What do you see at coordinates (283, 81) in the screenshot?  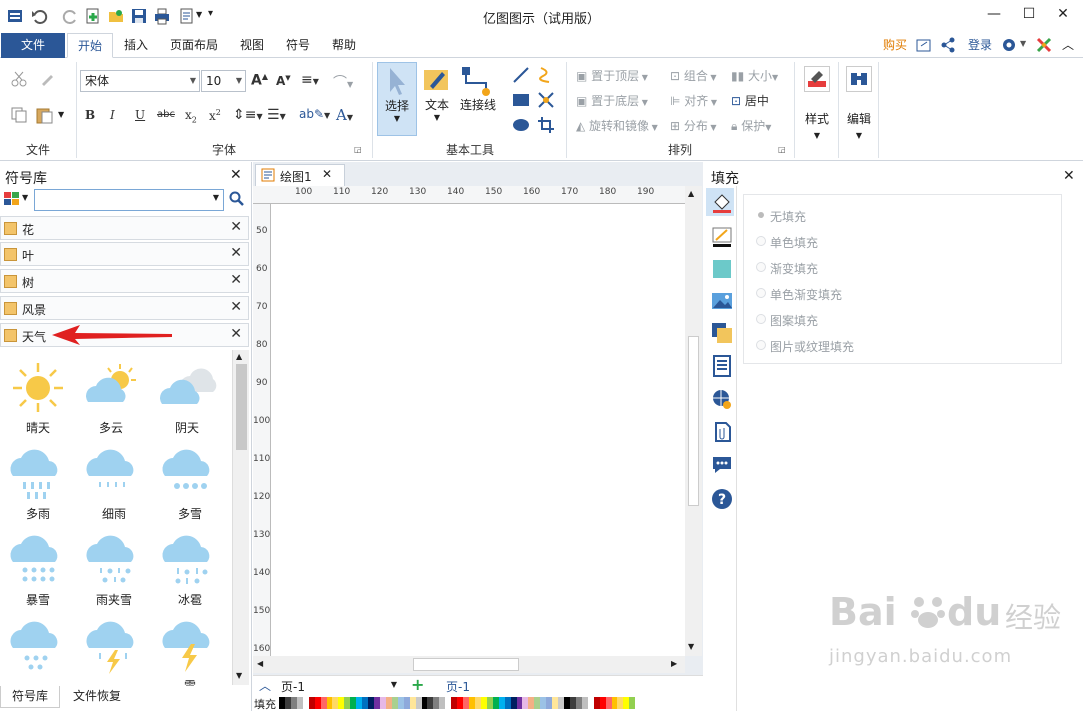 I see `shrink-font-icon: A▼` at bounding box center [283, 81].